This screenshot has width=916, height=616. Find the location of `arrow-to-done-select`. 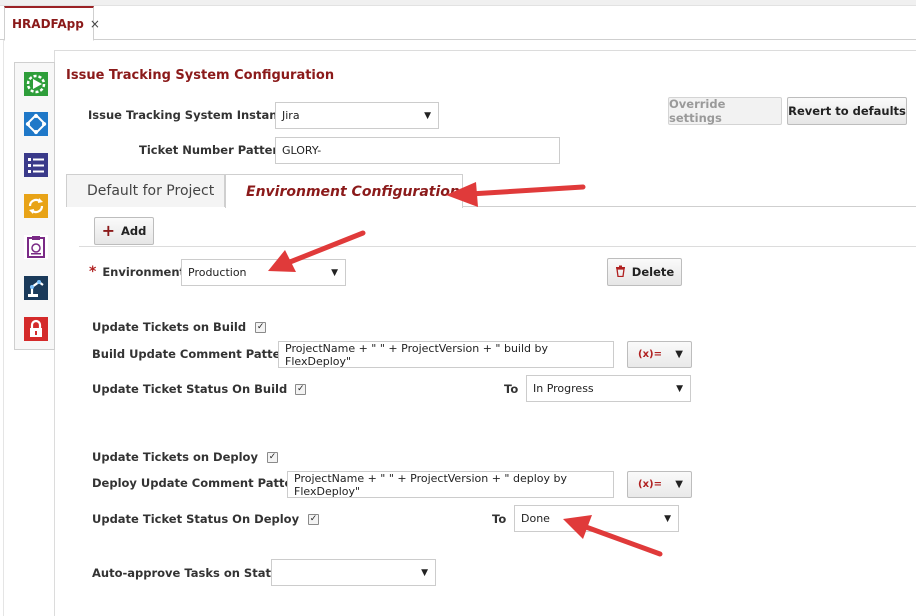

arrow-to-done-select is located at coordinates (613, 536).